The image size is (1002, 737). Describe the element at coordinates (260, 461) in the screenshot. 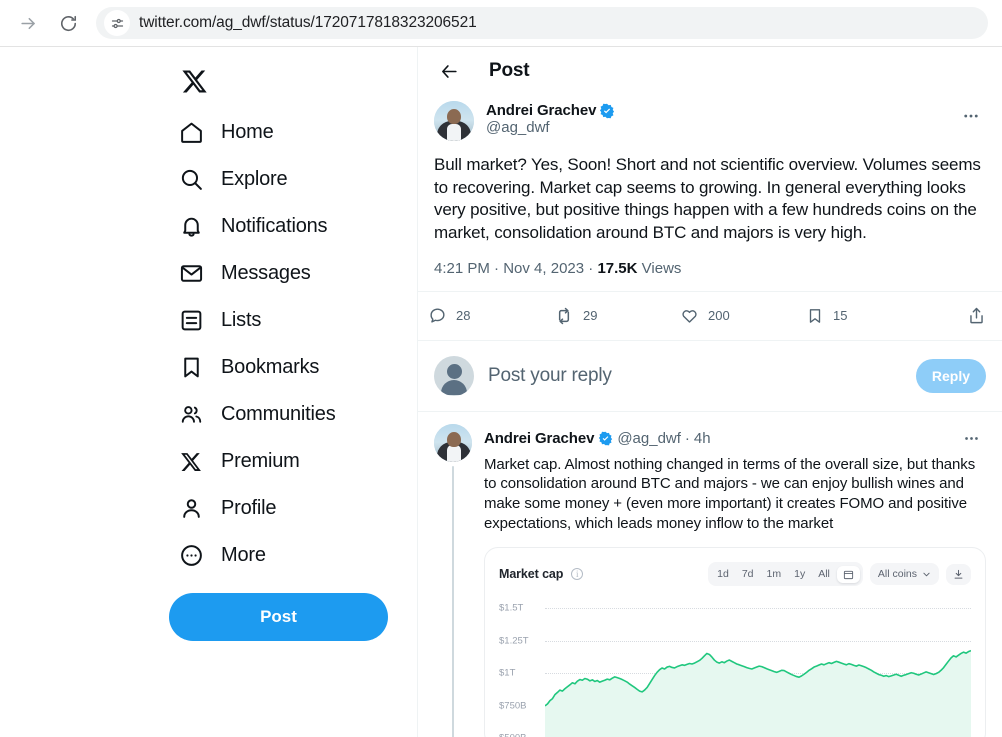

I see `sidebar-item-label: Premium` at that location.